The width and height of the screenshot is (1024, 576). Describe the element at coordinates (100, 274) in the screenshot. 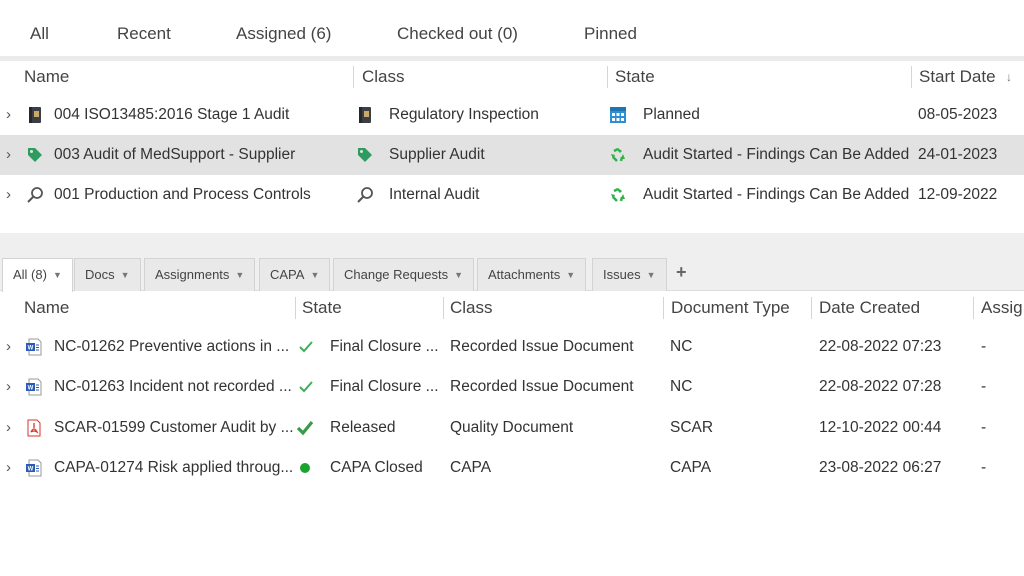

I see `tab-label: Docs` at that location.